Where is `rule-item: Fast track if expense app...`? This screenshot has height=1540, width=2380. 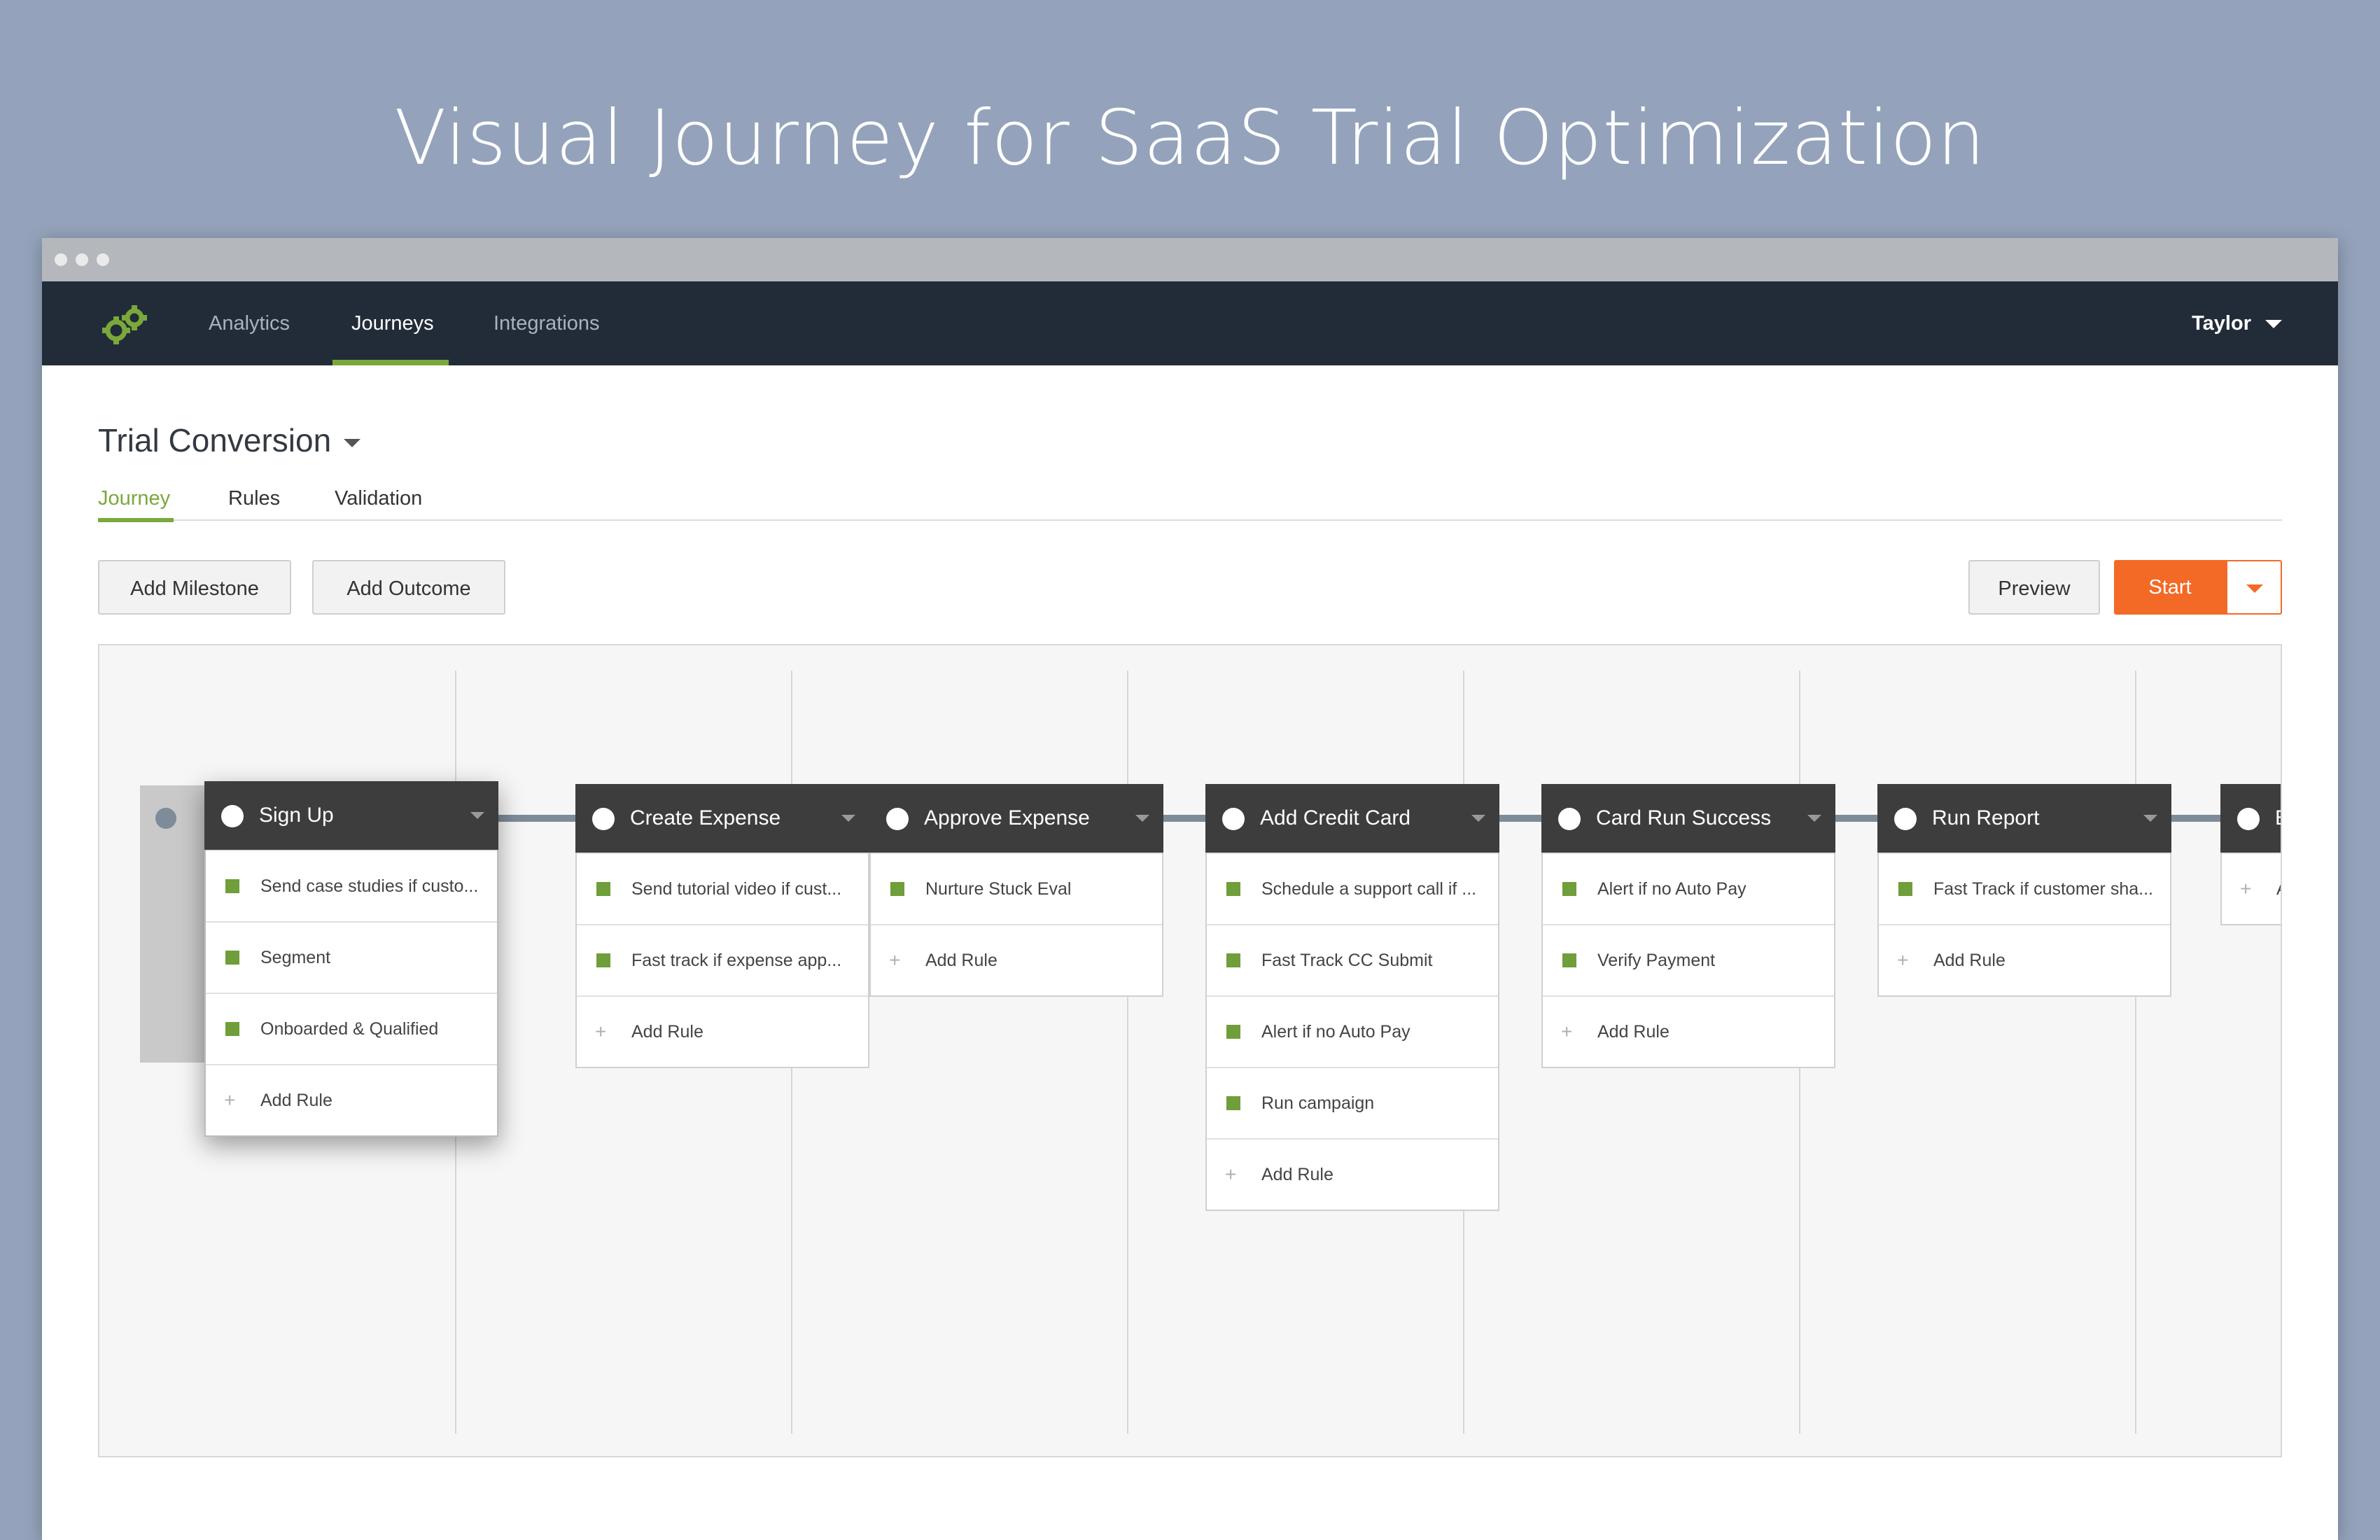
rule-item: Fast track if expense app... is located at coordinates (722, 959).